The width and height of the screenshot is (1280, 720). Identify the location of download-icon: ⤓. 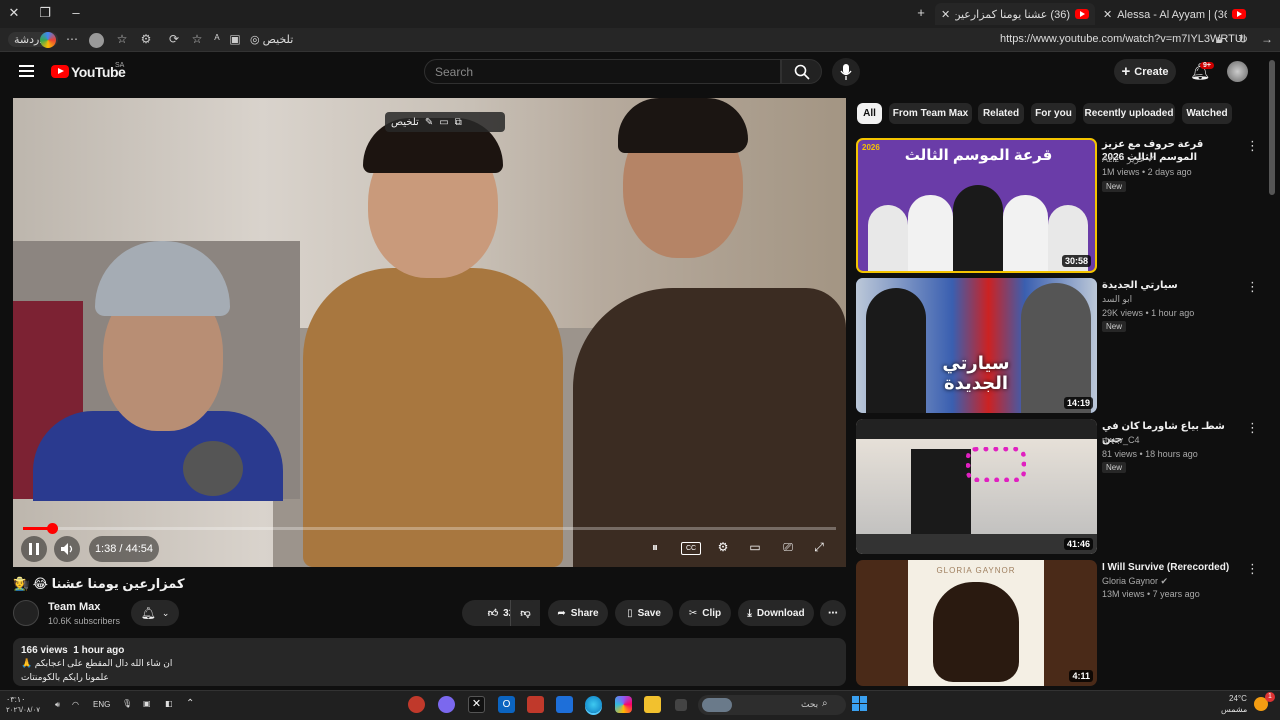
(749, 613).